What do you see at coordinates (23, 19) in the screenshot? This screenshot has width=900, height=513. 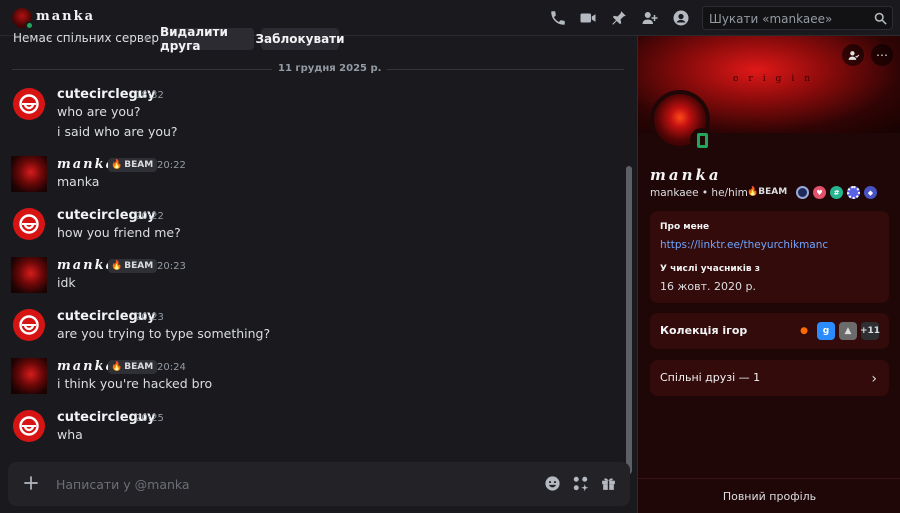 I see `dm-avatar` at bounding box center [23, 19].